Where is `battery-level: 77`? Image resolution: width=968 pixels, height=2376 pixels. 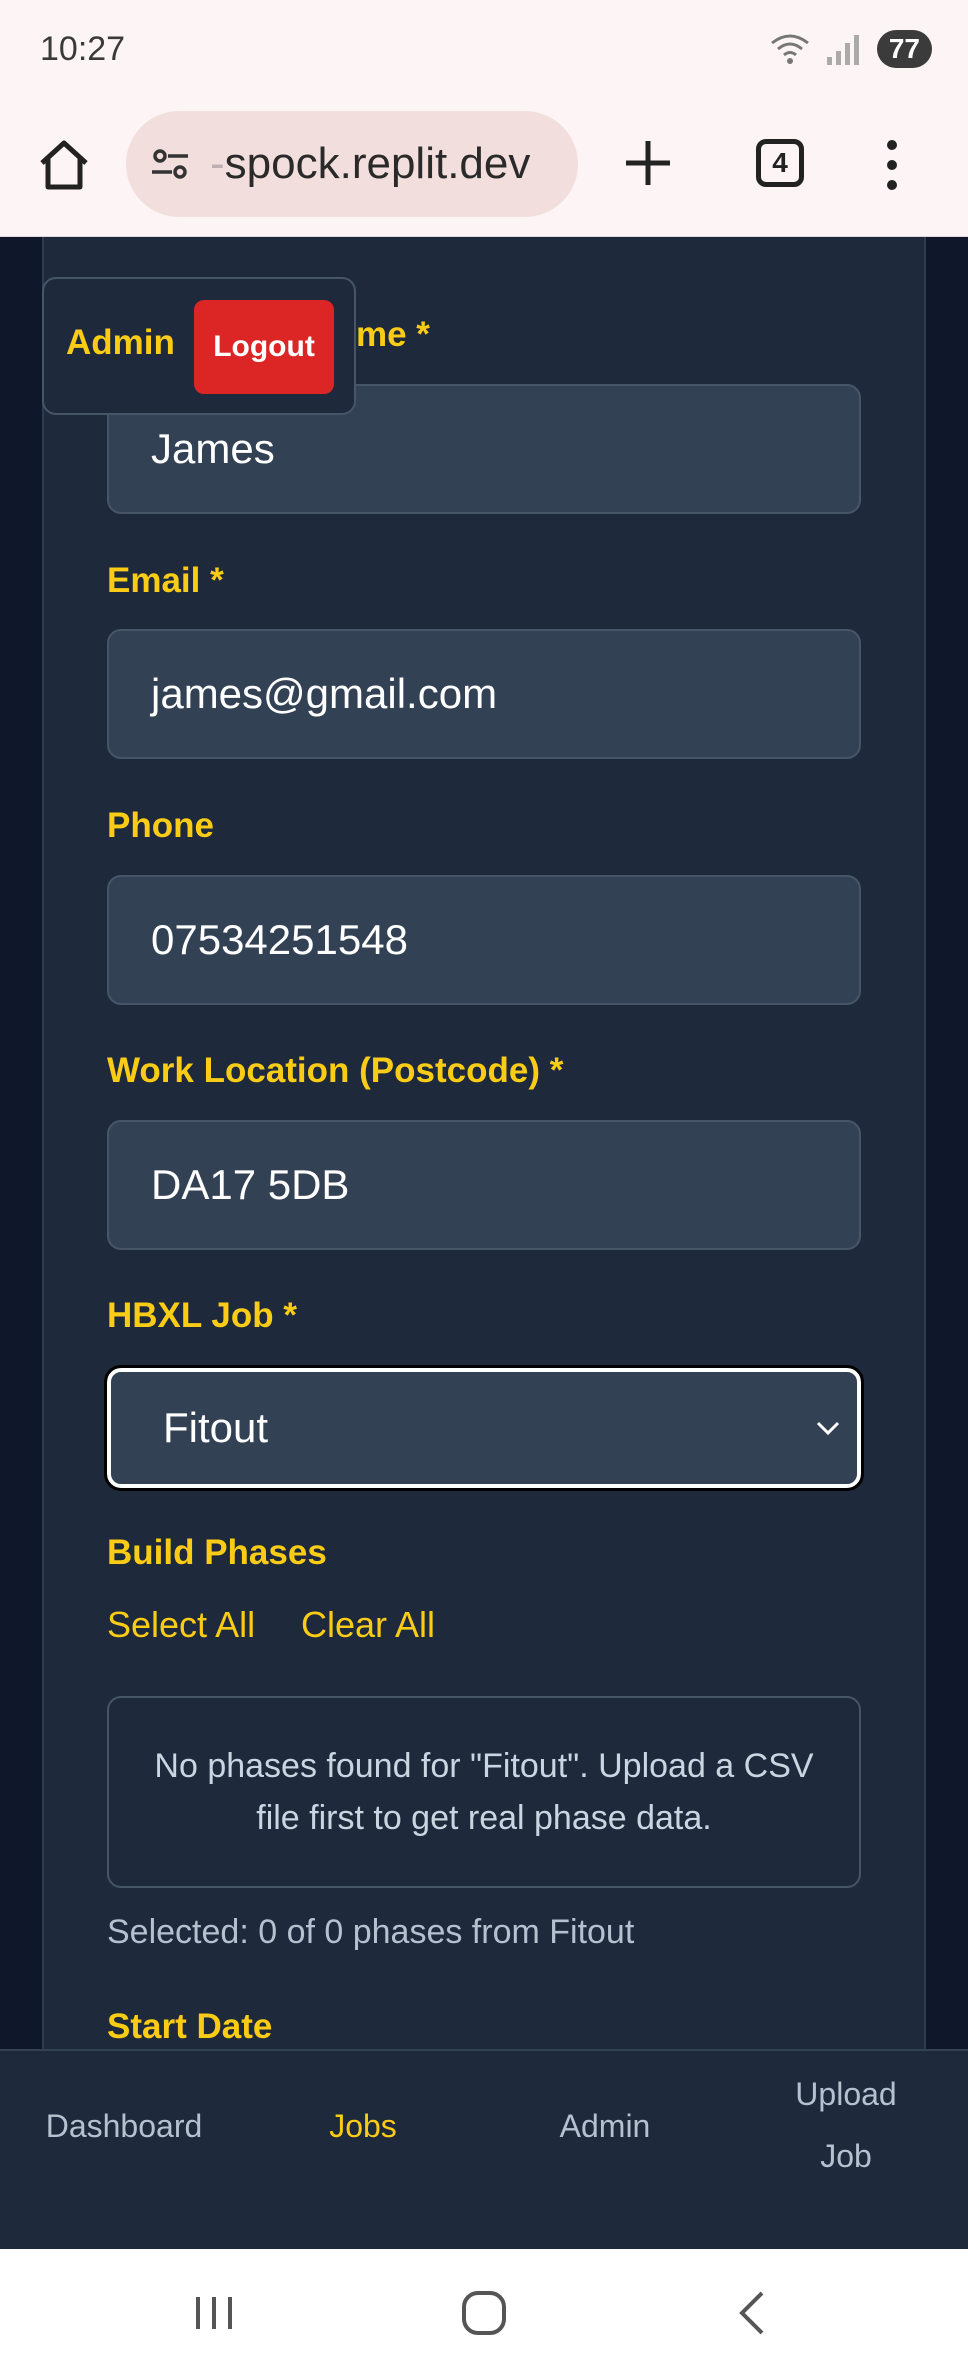
battery-level: 77 is located at coordinates (904, 49).